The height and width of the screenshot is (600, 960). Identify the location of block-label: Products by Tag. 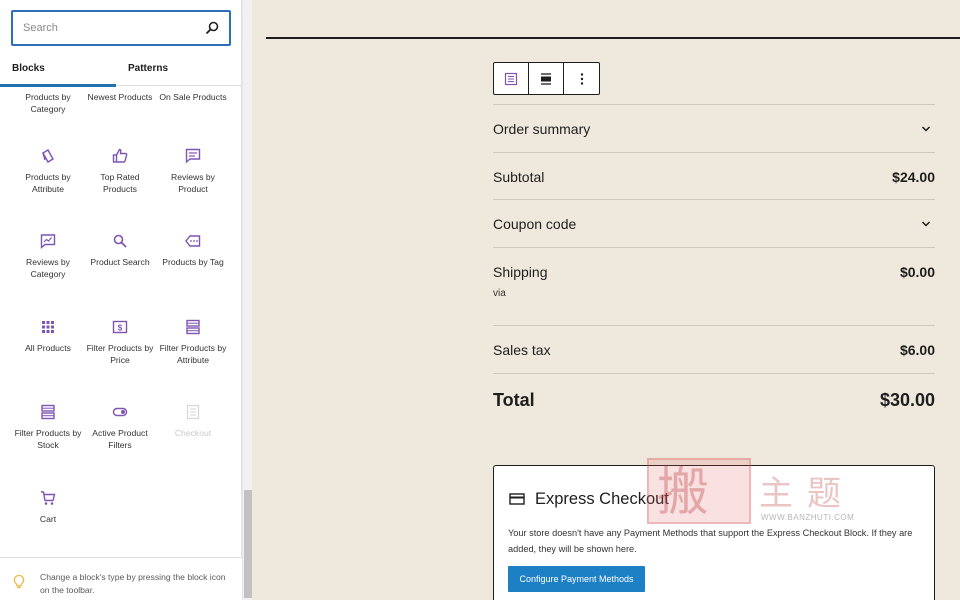
(193, 262).